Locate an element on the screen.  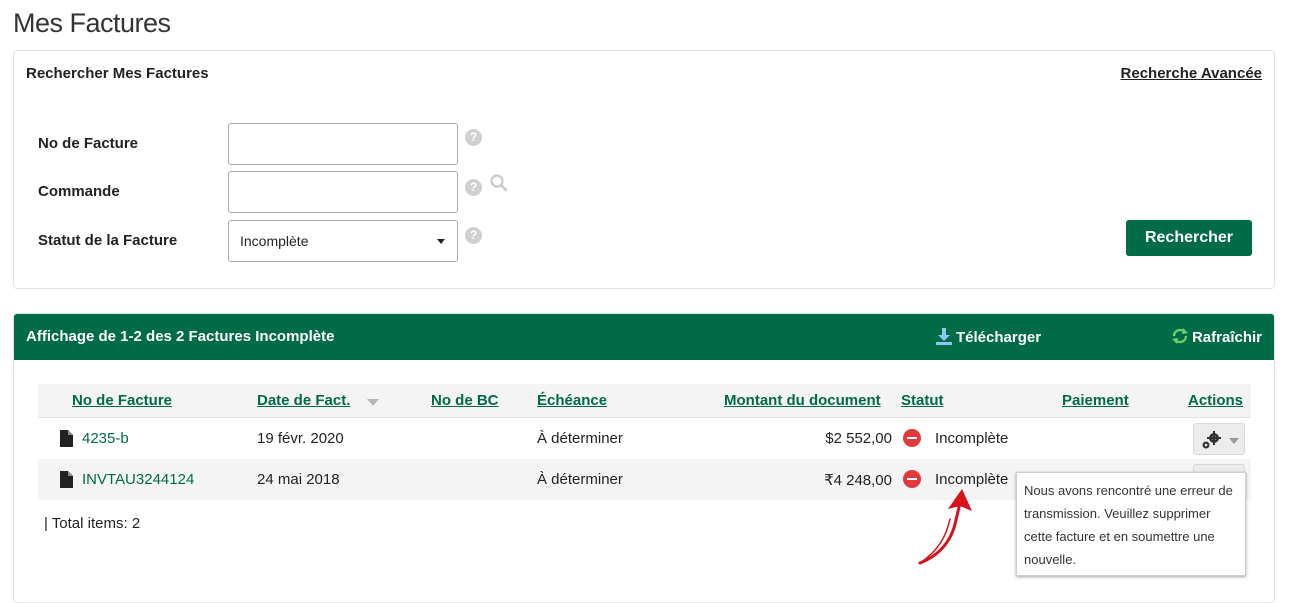
actions-menu-button is located at coordinates (1219, 439).